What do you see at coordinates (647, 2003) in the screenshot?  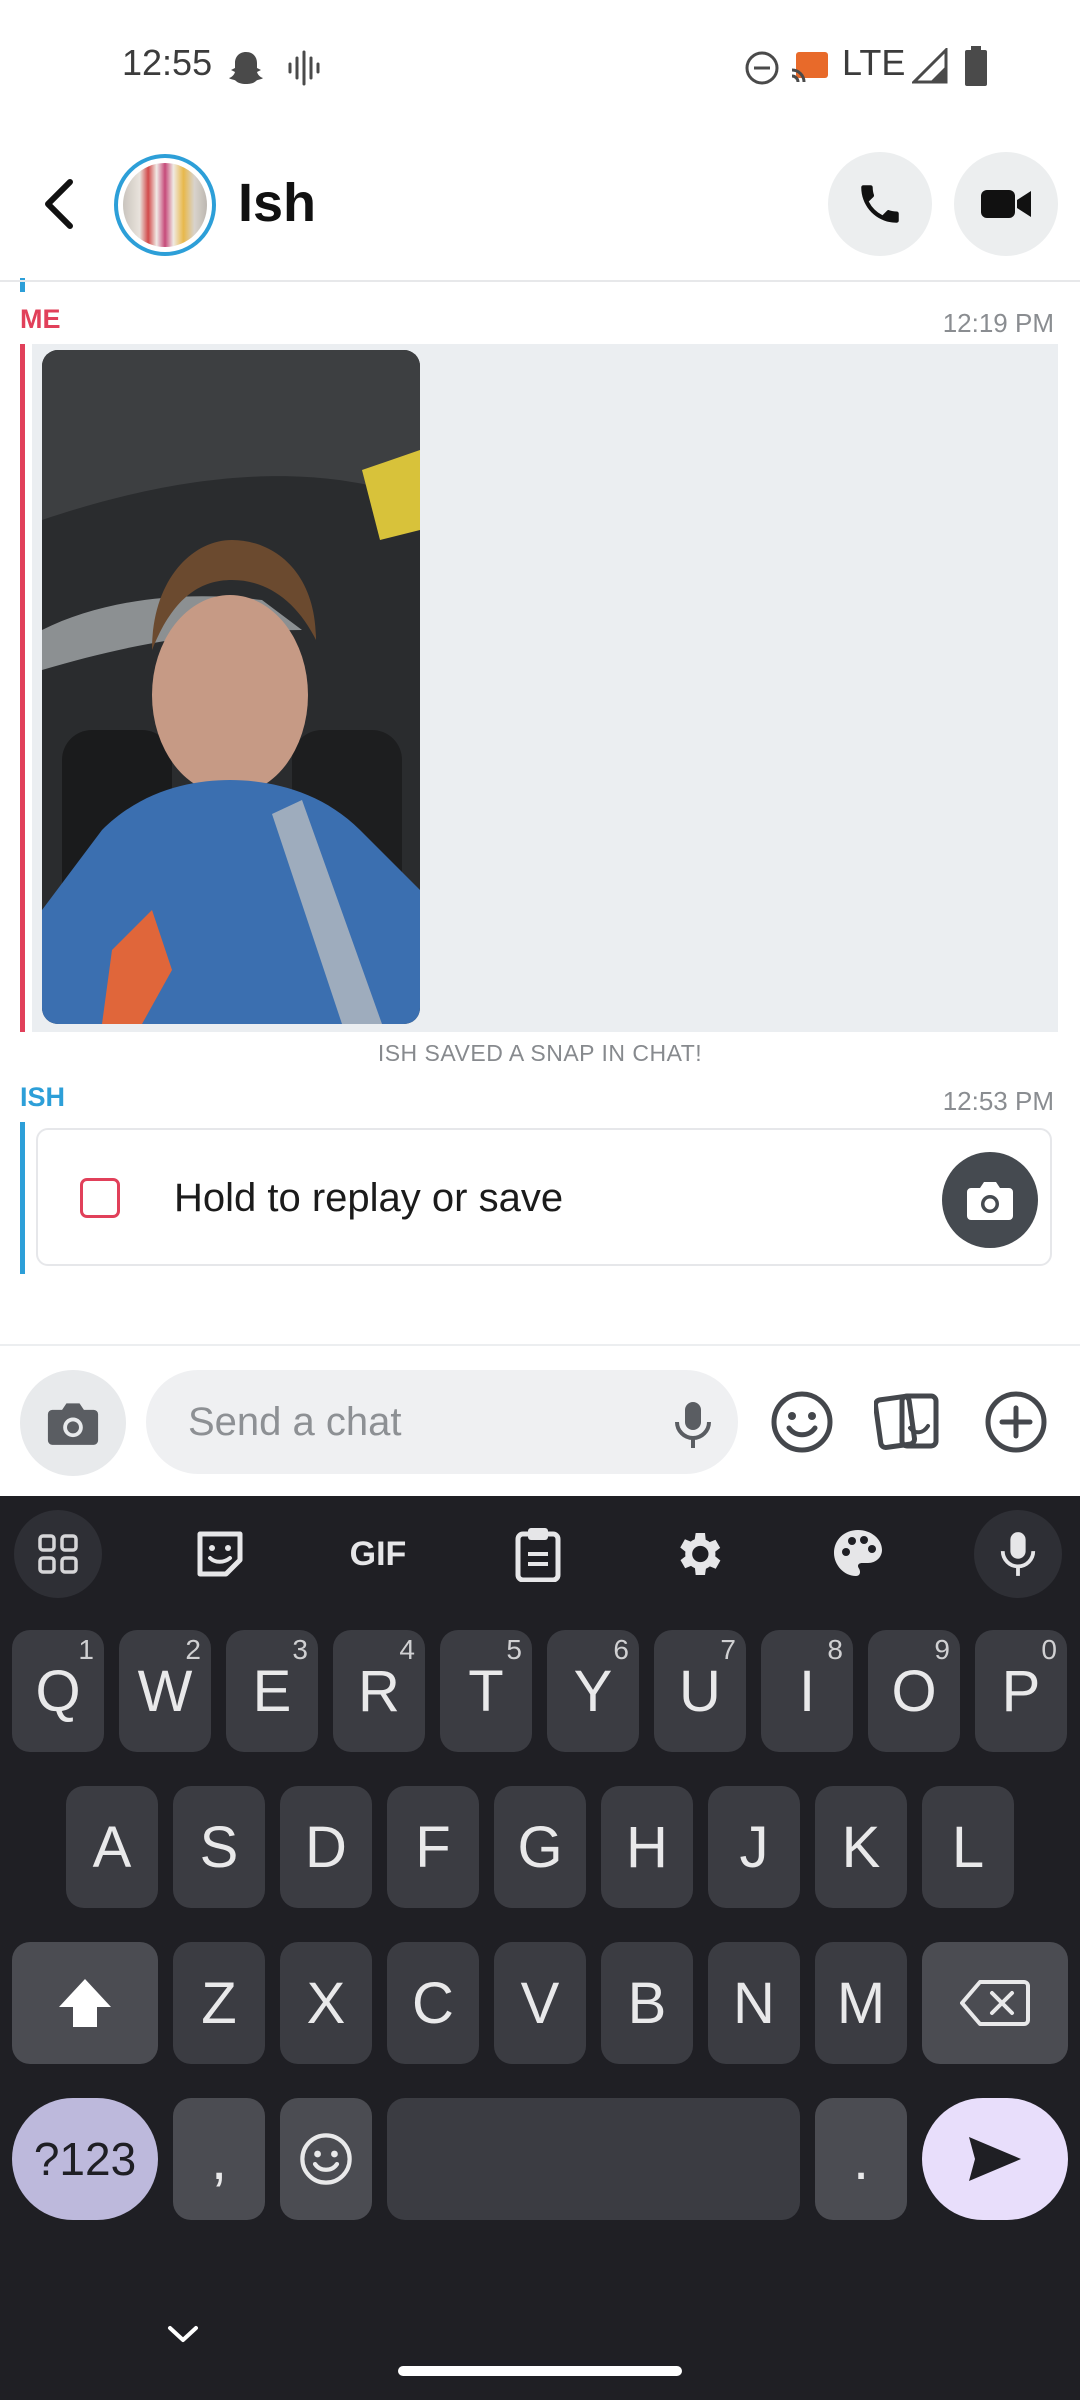 I see `key-b: B` at bounding box center [647, 2003].